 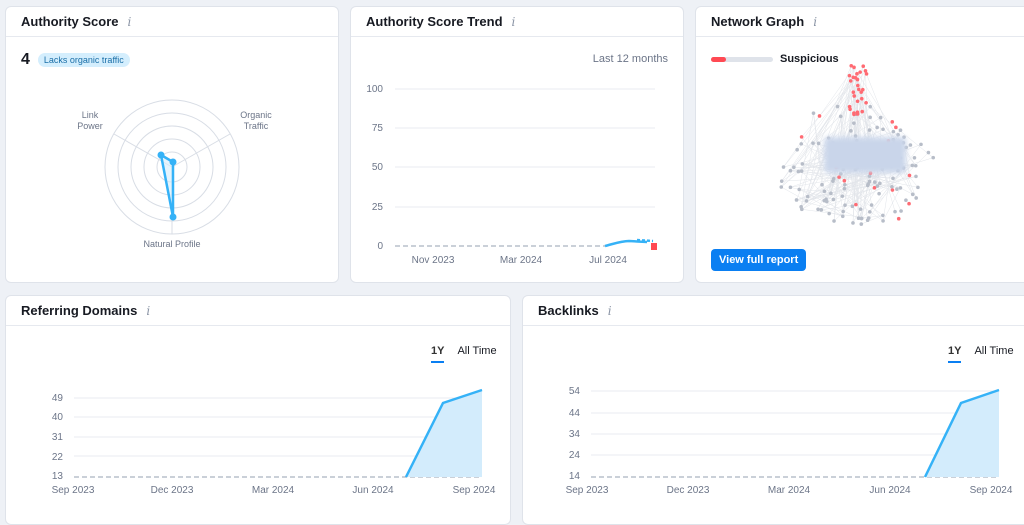 What do you see at coordinates (575, 413) in the screenshot?
I see `y-tick: 44` at bounding box center [575, 413].